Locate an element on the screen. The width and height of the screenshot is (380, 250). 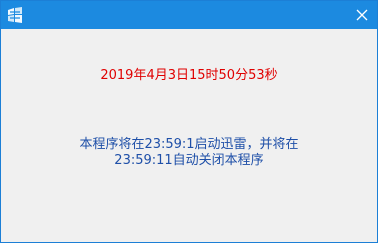
schedule-message: 本程序将在23:59:1启动迅雷，并将在 23:59:11自动关闭本程序 is located at coordinates (189, 153).